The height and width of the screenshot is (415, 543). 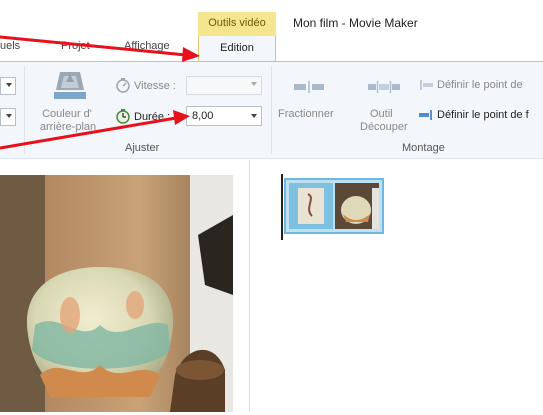 What do you see at coordinates (88, 133) in the screenshot?
I see `annotation-arrow-duration` at bounding box center [88, 133].